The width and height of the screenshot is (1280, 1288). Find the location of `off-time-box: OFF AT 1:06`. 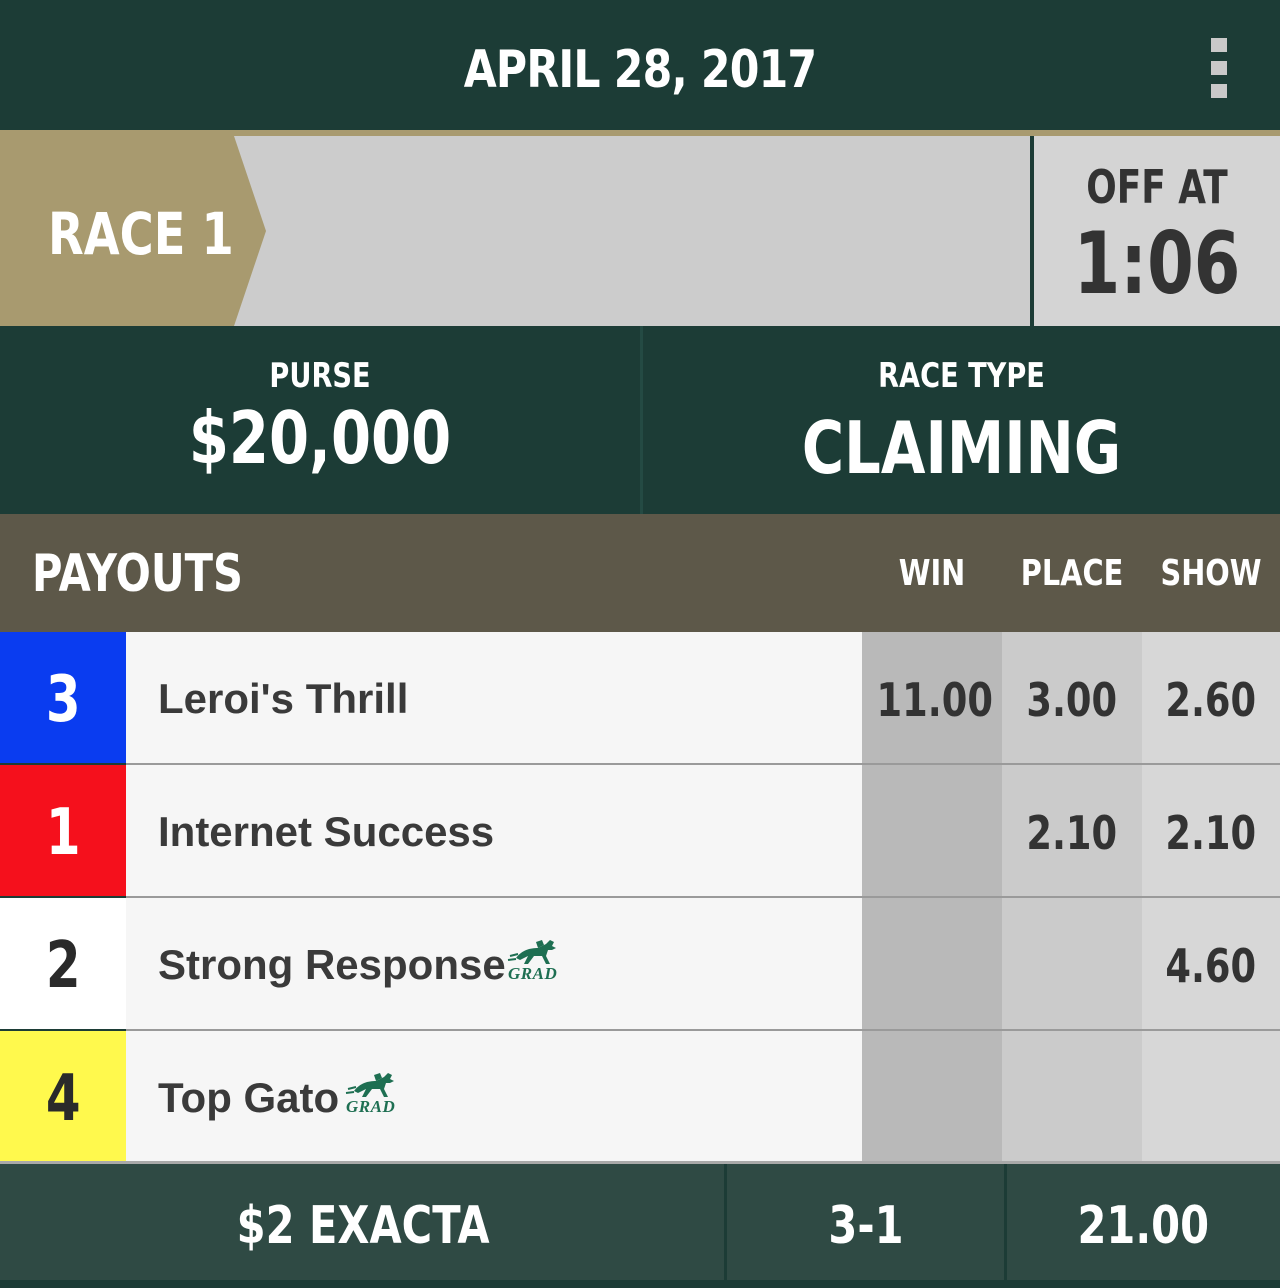

off-time-box: OFF AT 1:06 is located at coordinates (1155, 231).